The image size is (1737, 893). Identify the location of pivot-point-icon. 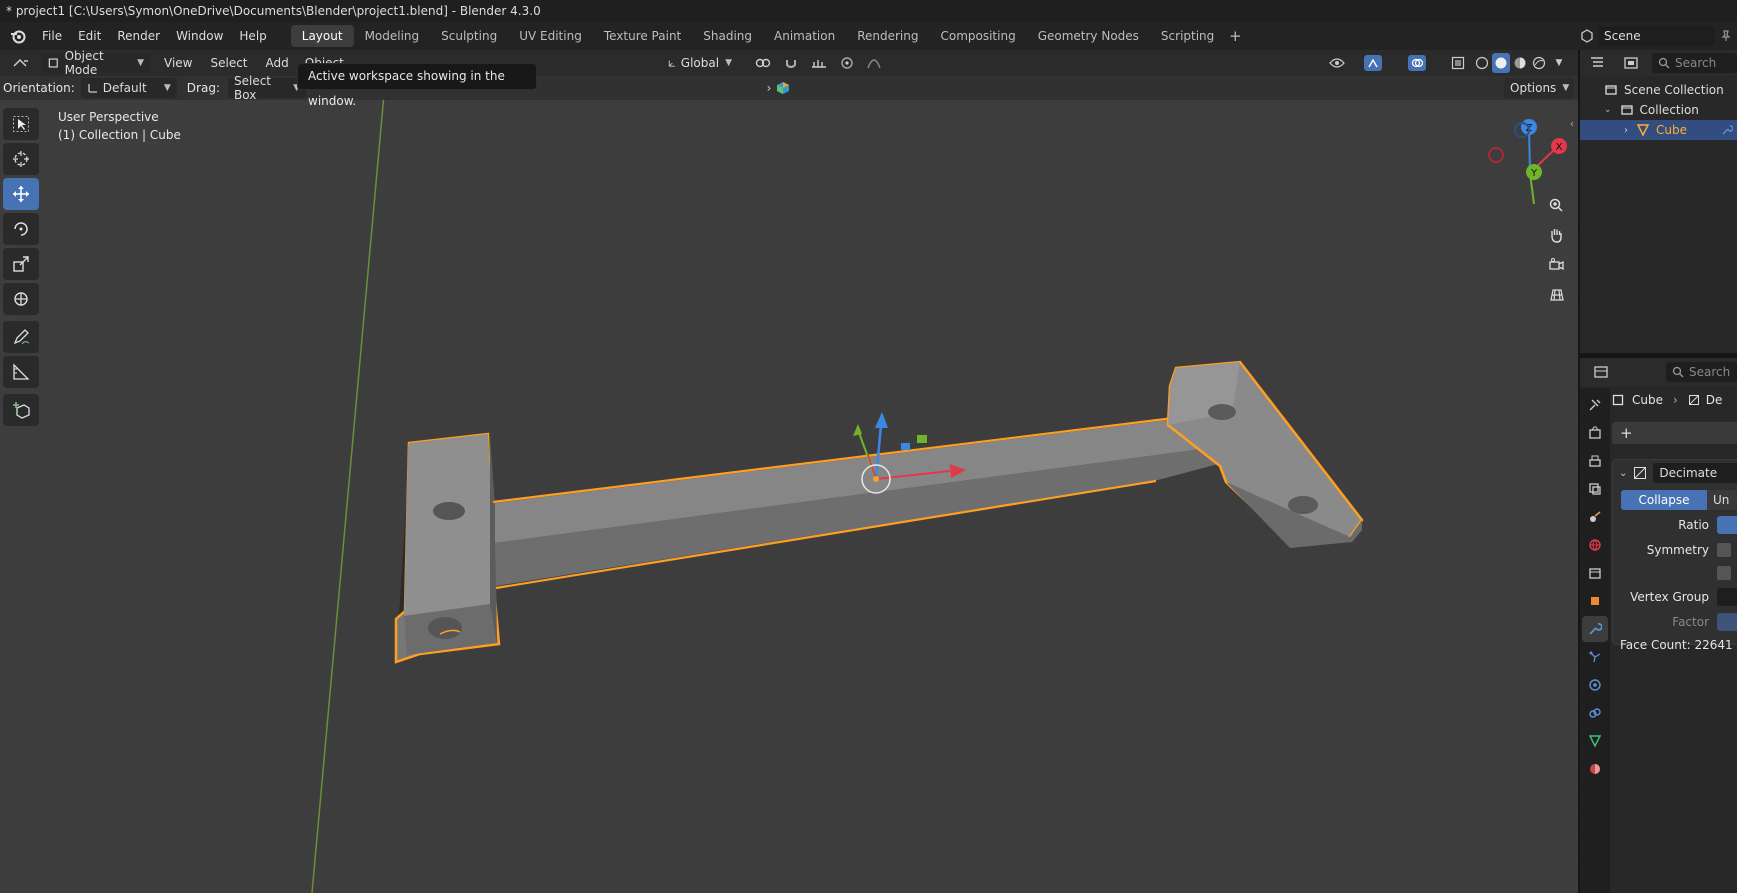
(763, 63).